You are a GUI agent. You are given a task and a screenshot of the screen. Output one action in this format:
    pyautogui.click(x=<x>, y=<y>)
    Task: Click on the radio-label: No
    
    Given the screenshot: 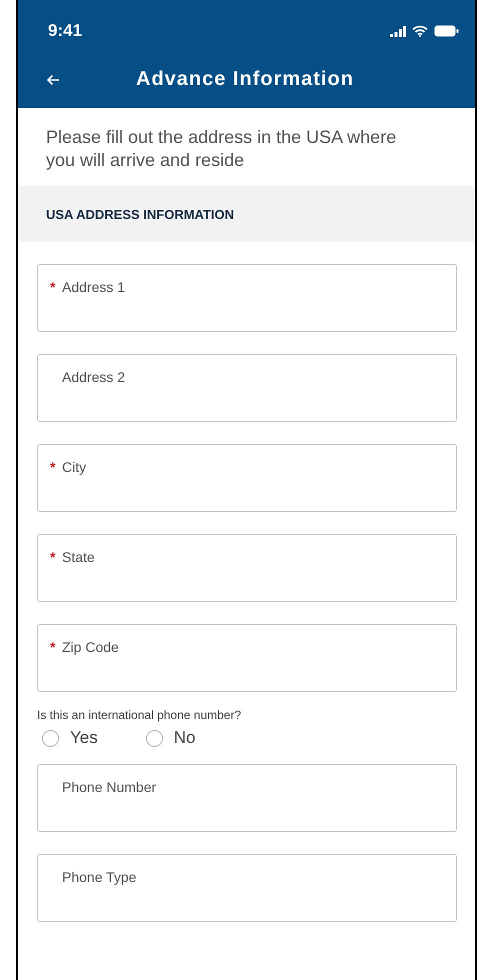 What is the action you would take?
    pyautogui.click(x=185, y=738)
    